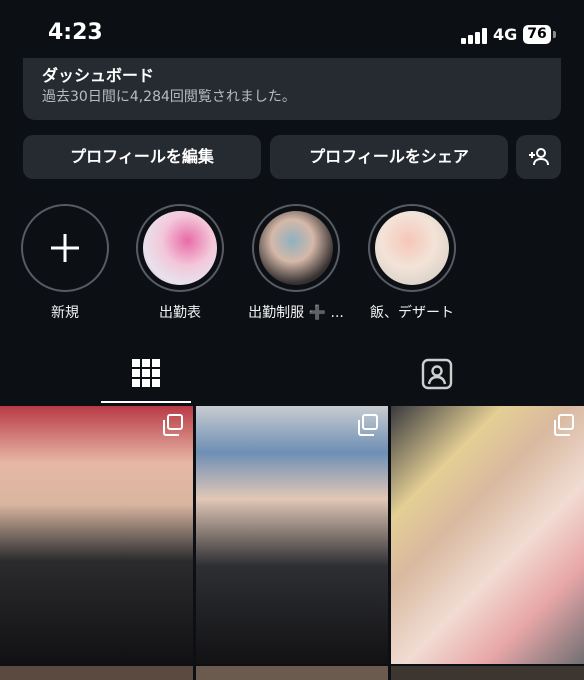  I want to click on new-highlight-circle, so click(65, 248).